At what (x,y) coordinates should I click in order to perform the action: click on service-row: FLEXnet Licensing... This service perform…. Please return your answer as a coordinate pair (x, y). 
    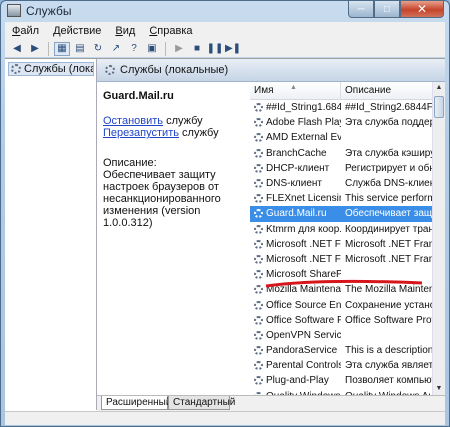
    Looking at the image, I should click on (341, 198).